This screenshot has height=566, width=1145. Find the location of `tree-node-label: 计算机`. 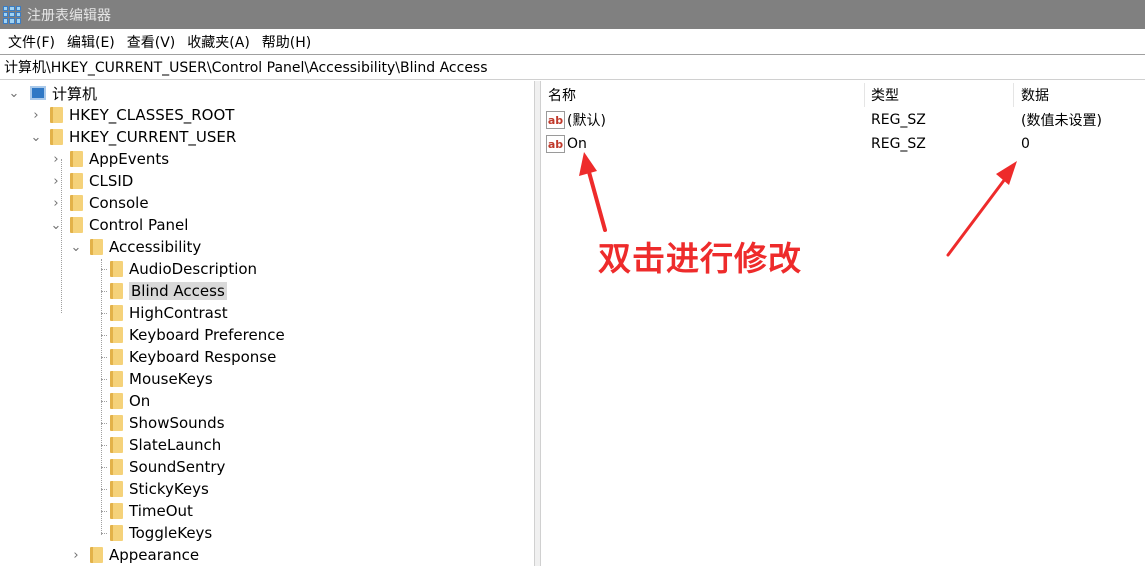

tree-node-label: 计算机 is located at coordinates (75, 93).